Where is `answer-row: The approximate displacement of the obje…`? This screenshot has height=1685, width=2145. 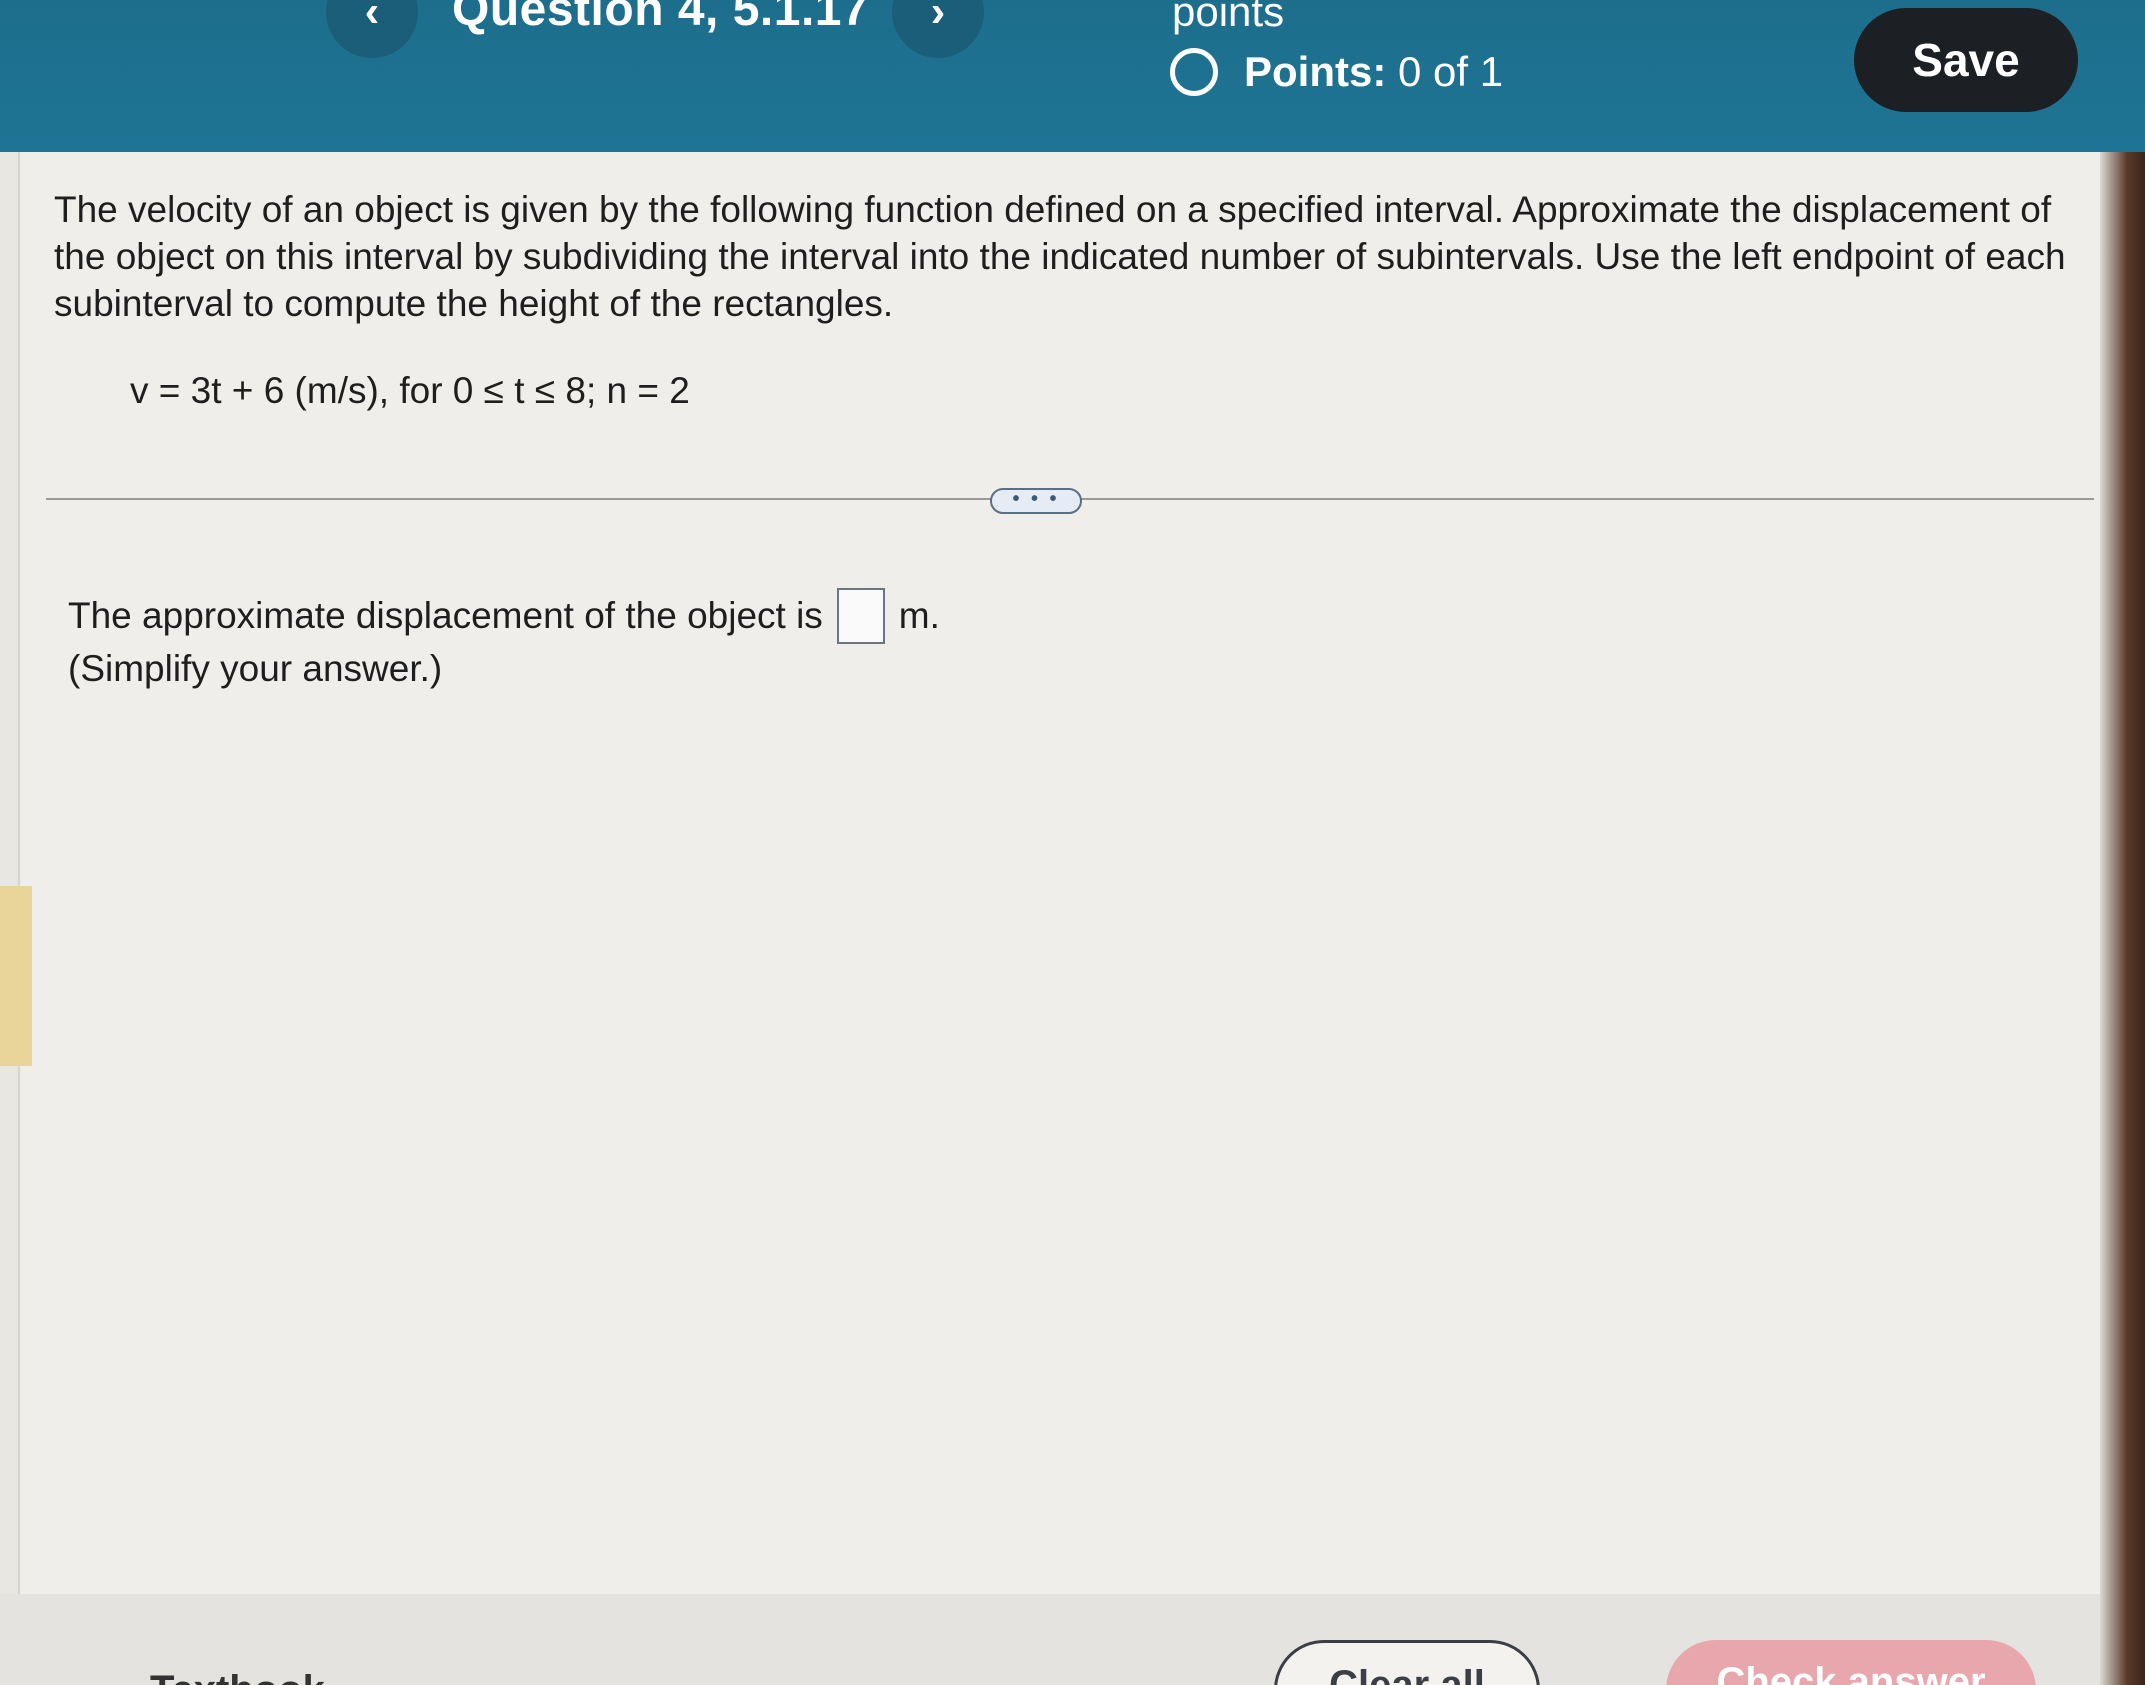
answer-row: The approximate displacement of the obje… is located at coordinates (504, 616).